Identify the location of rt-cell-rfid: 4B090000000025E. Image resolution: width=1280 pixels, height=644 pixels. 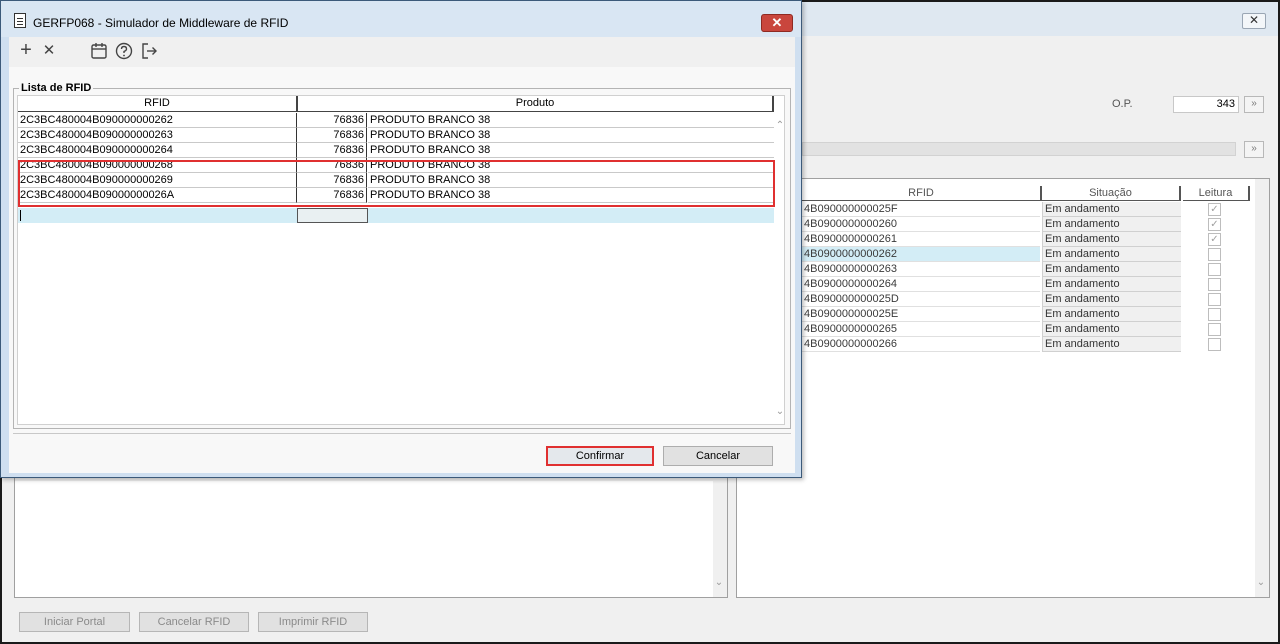
(921, 314).